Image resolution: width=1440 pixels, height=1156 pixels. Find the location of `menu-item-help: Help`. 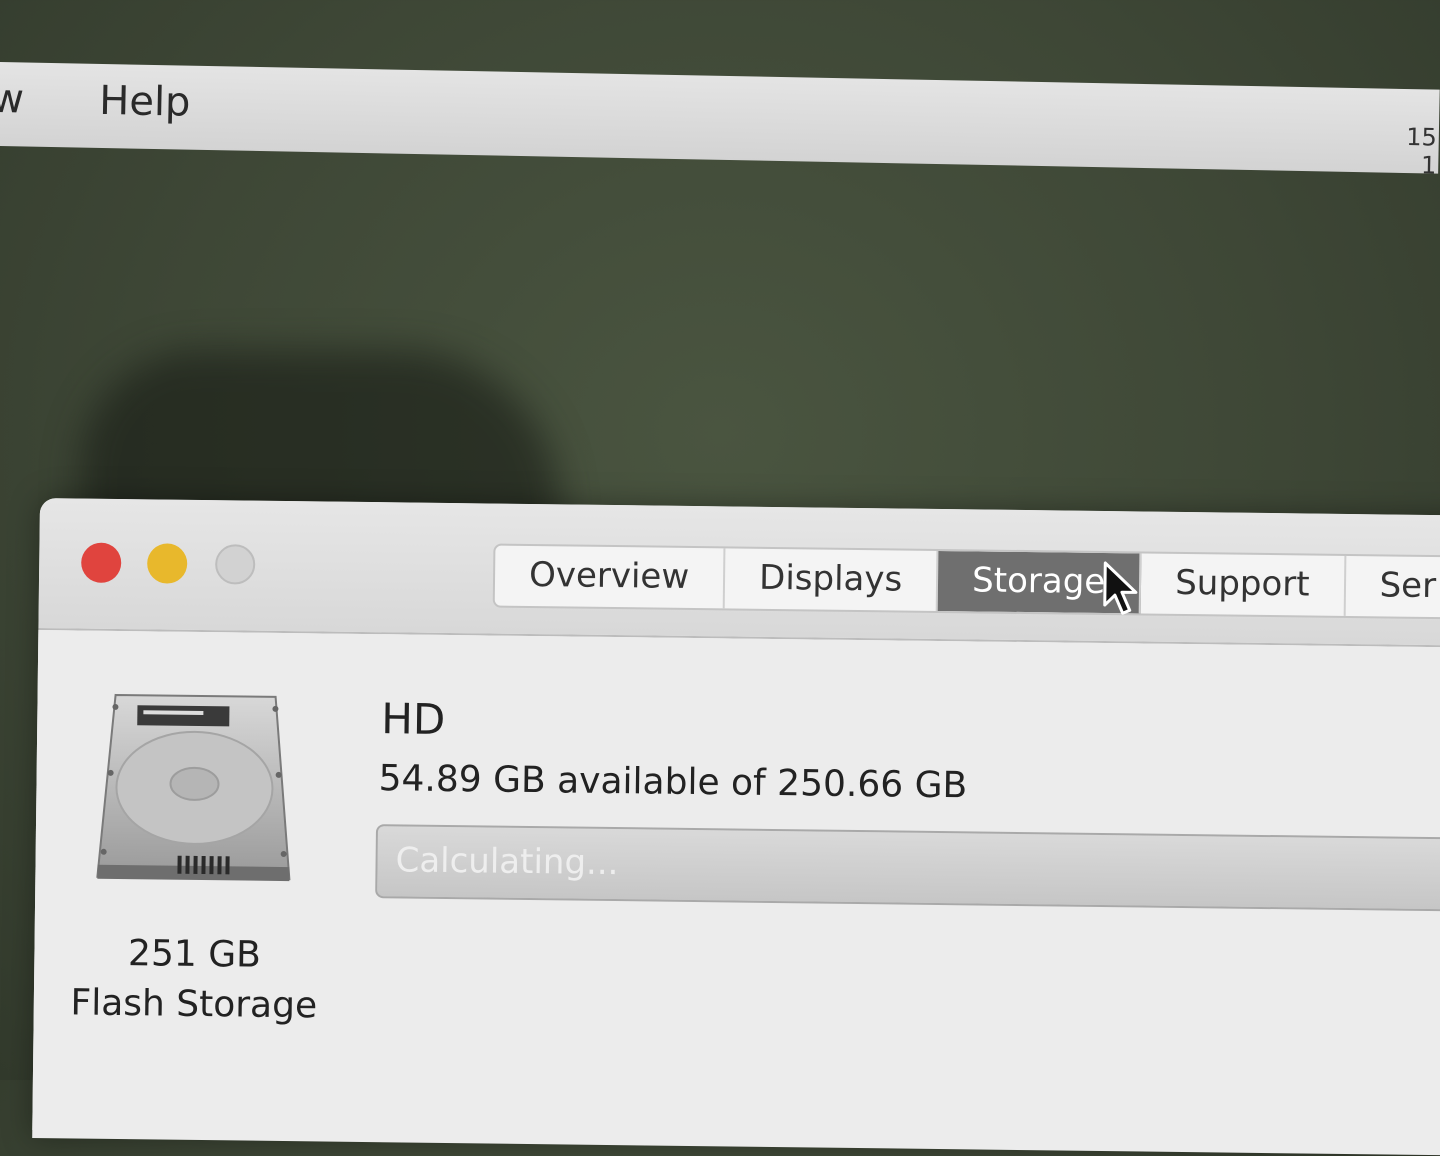

menu-item-help: Help is located at coordinates (145, 102).